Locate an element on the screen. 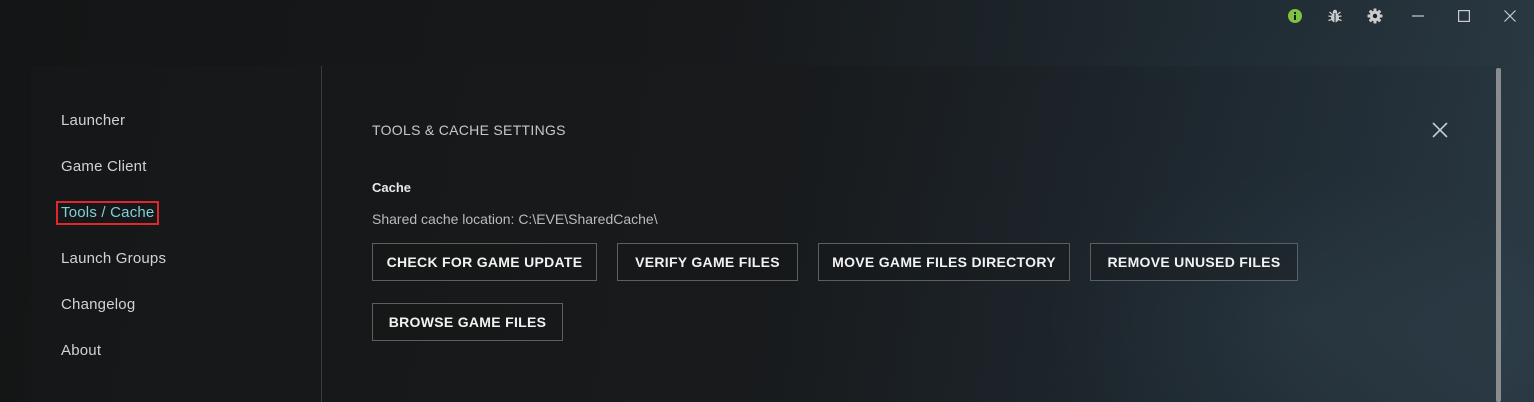  minimize-icon is located at coordinates (1418, 16).